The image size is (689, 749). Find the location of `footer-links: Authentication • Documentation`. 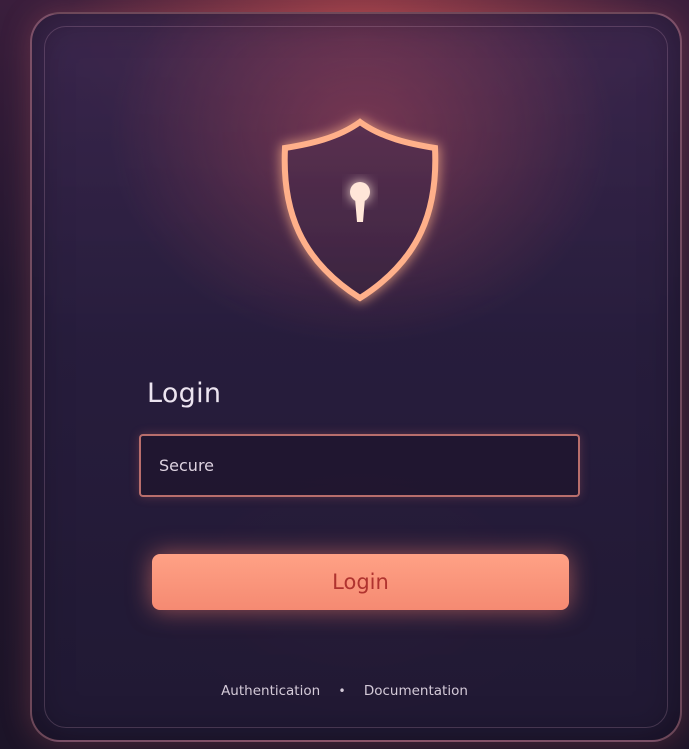

footer-links: Authentication • Documentation is located at coordinates (344, 691).